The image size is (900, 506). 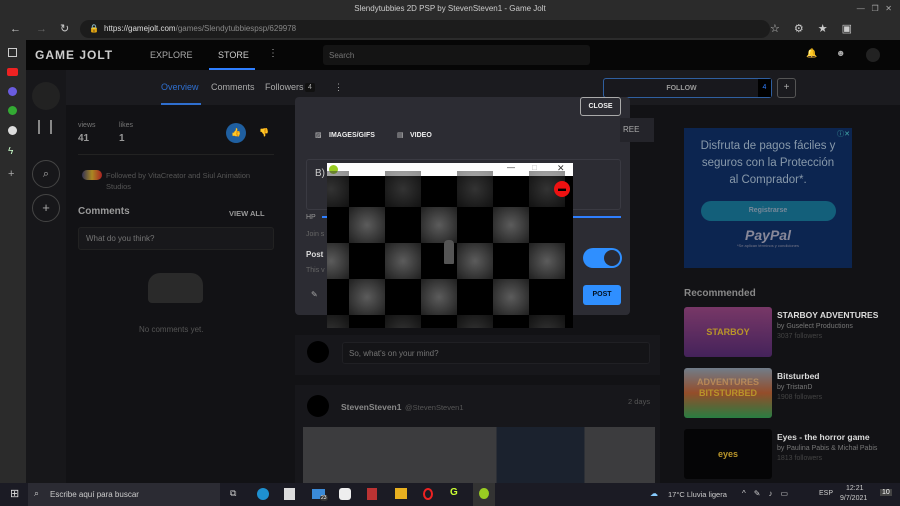 What do you see at coordinates (12, 52) in the screenshot?
I see `tabs-icon` at bounding box center [12, 52].